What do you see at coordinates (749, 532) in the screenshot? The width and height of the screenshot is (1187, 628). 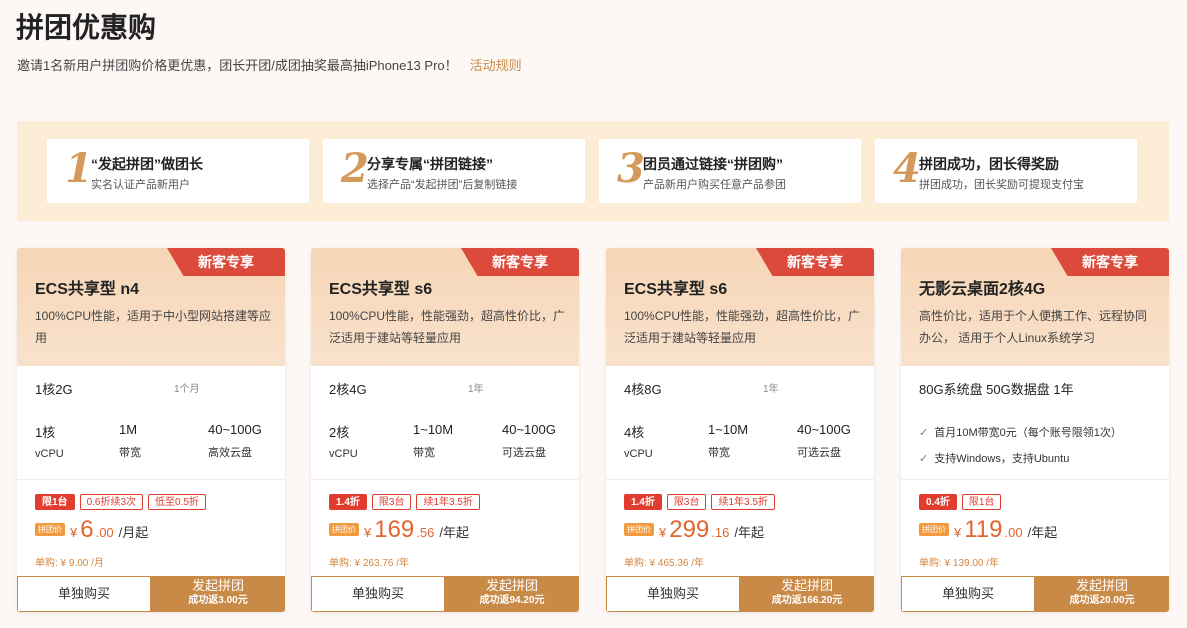 I see `price-unit: /年起` at bounding box center [749, 532].